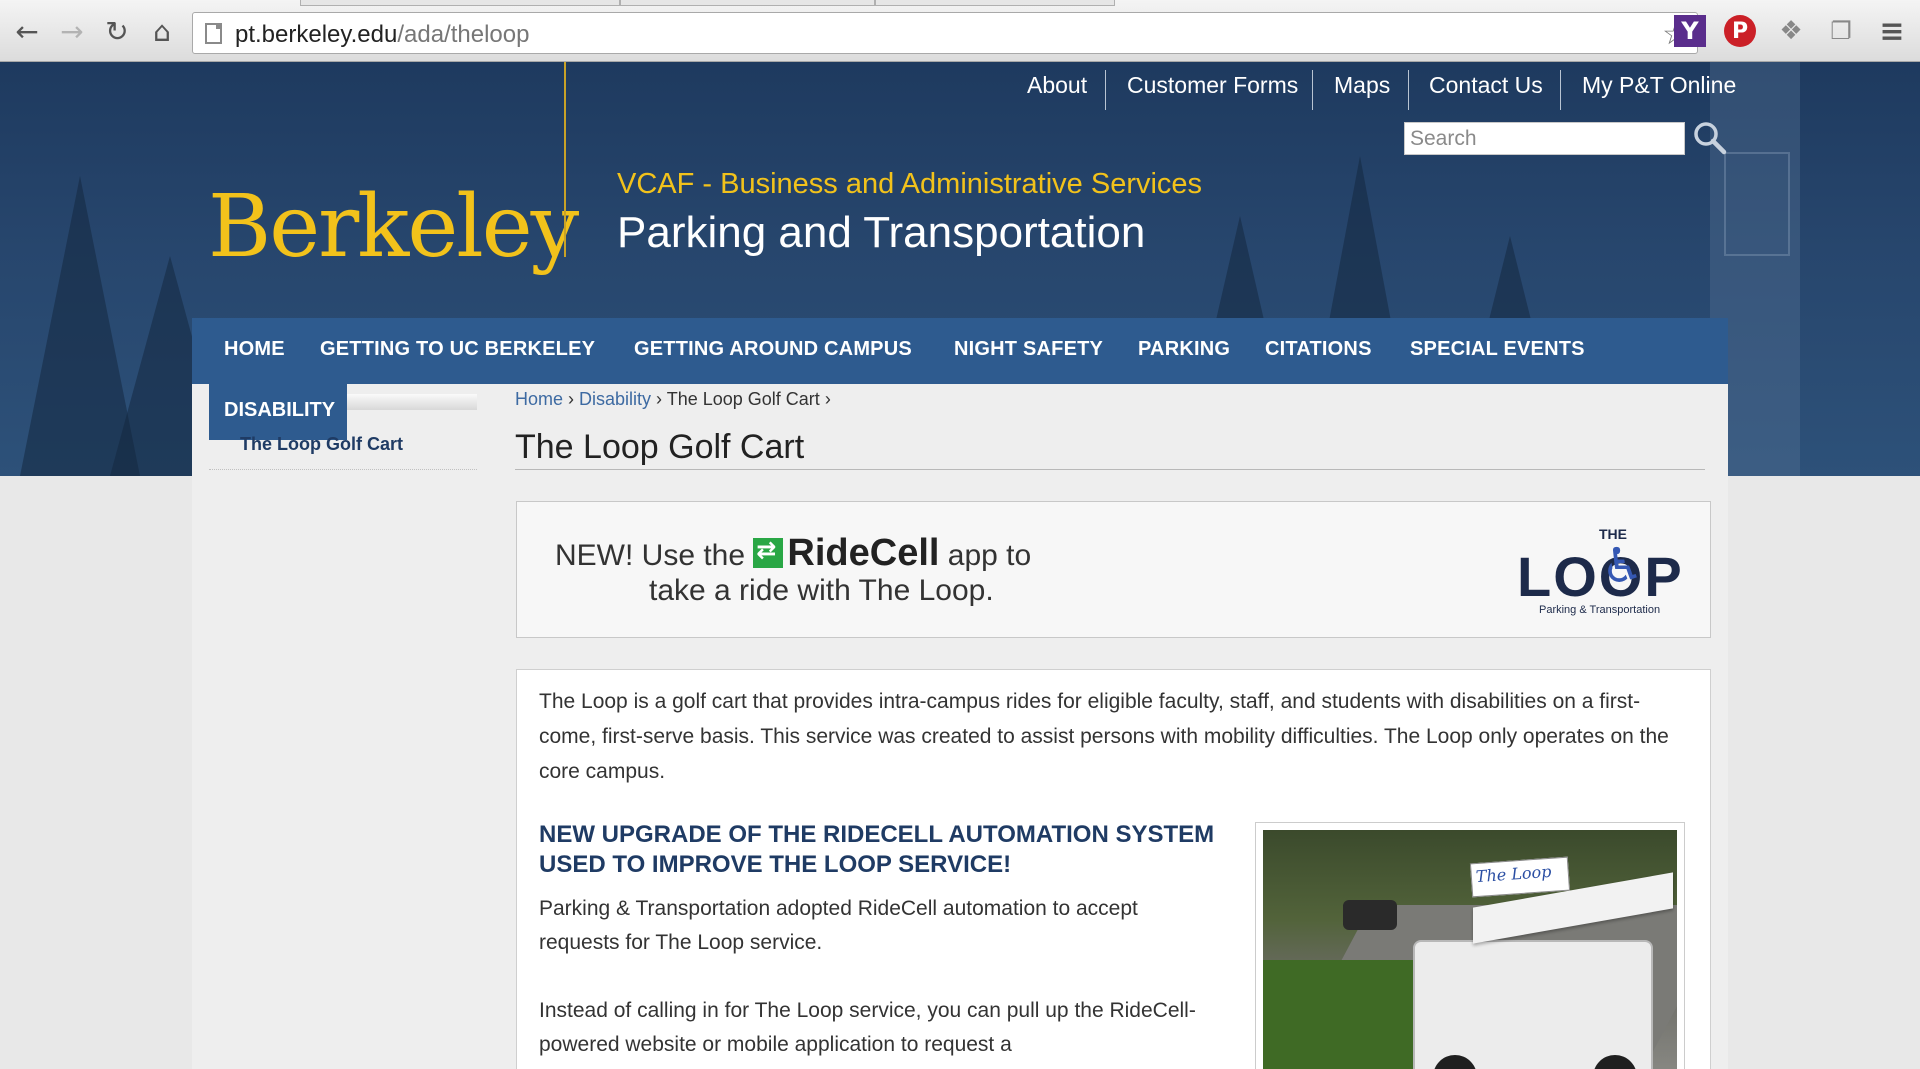 This screenshot has height=1069, width=1920. I want to click on tab-strip, so click(960, 3).